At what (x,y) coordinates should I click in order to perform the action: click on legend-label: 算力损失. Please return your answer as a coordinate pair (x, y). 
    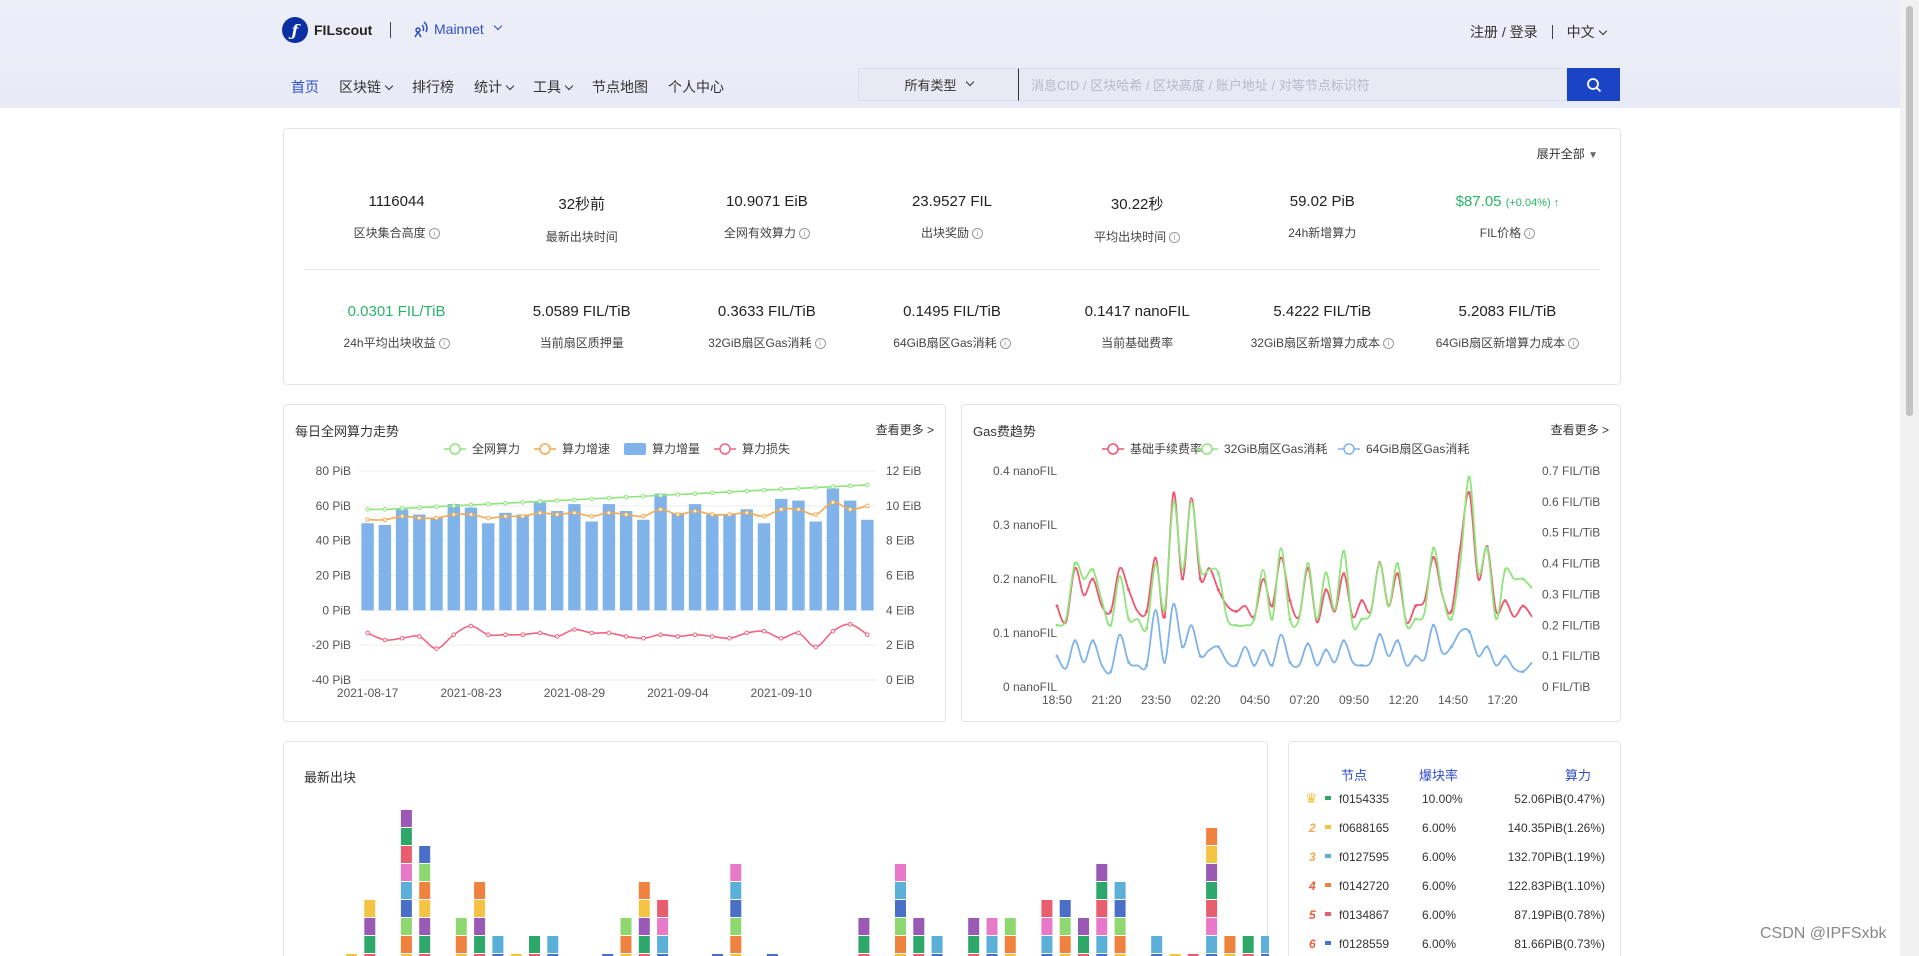
    Looking at the image, I should click on (766, 448).